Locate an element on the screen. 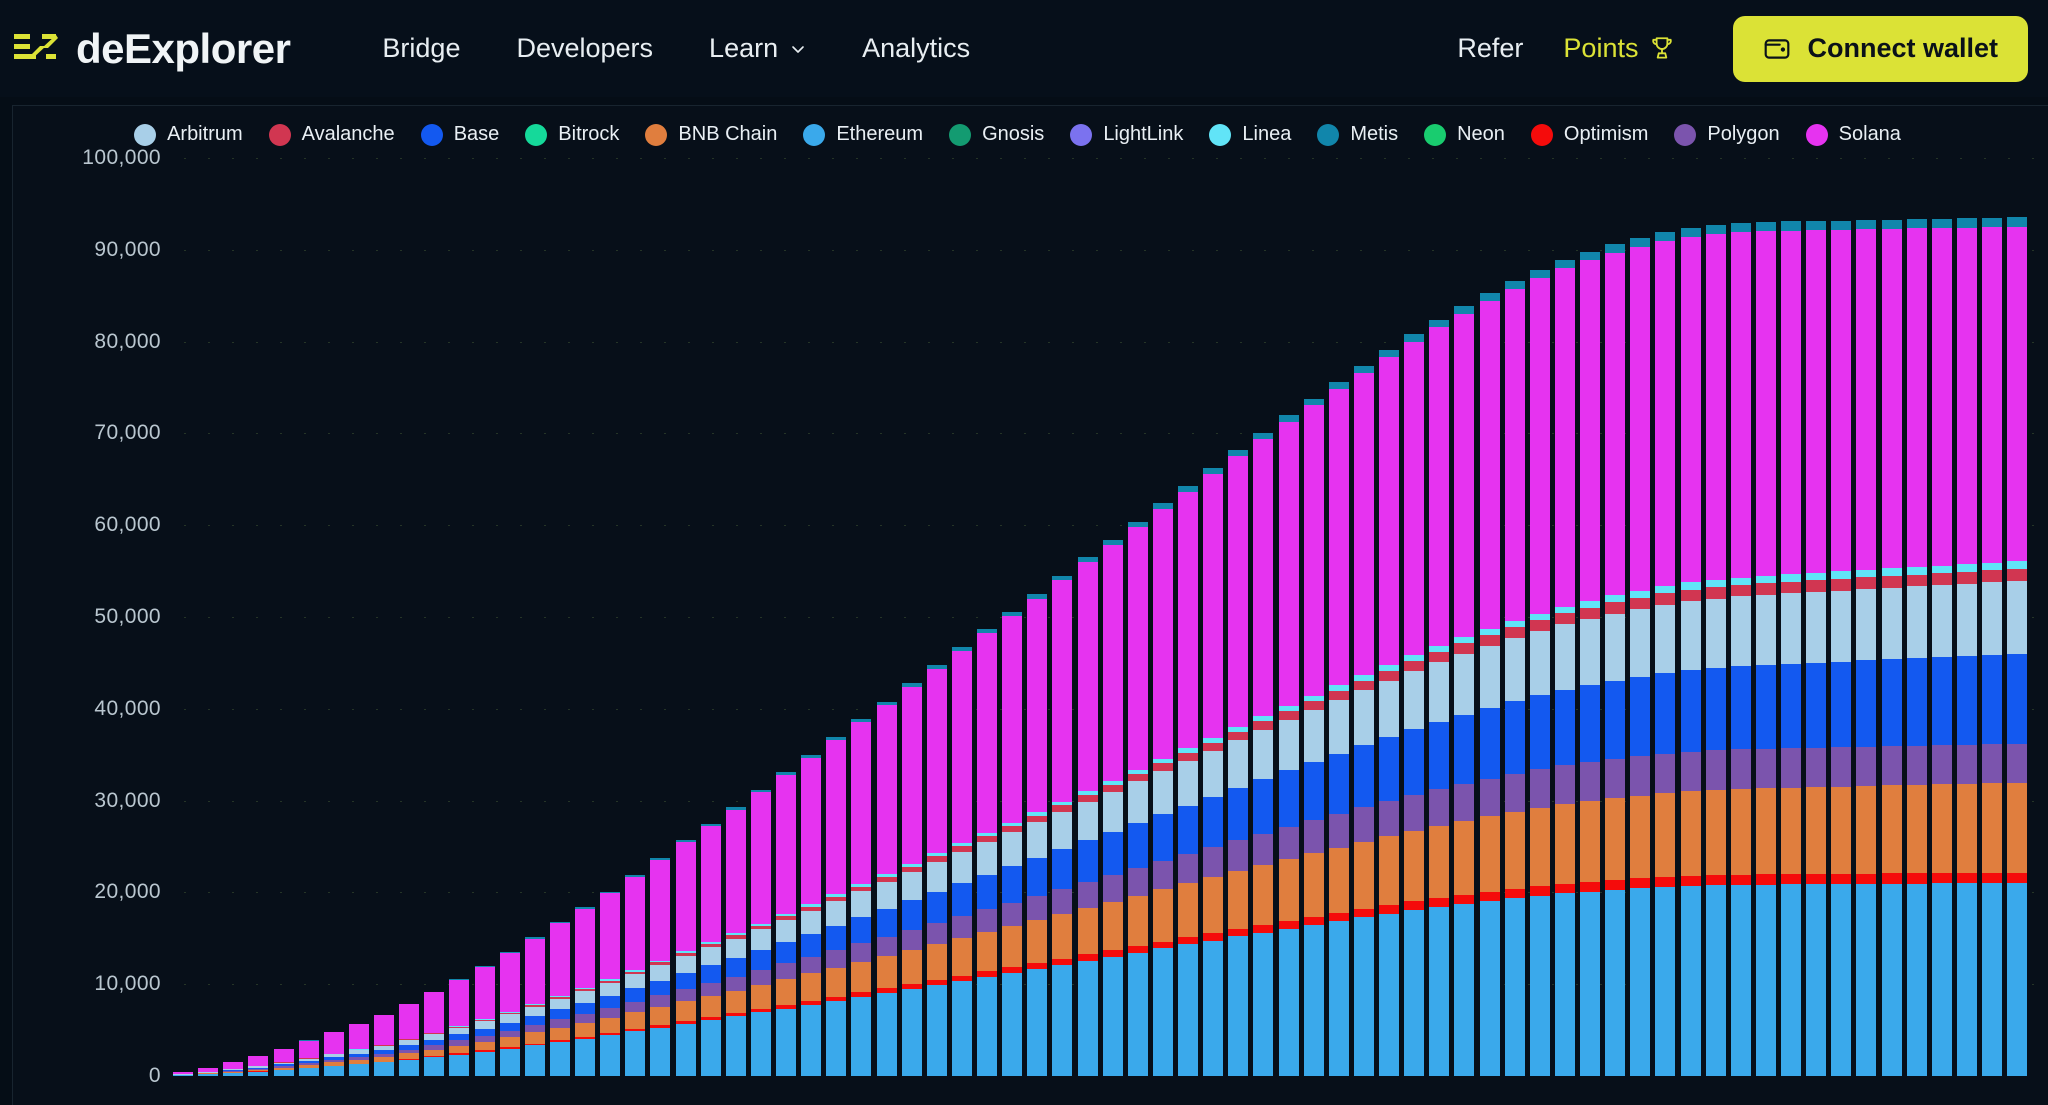  legend-item-base: Base is located at coordinates (459, 134).